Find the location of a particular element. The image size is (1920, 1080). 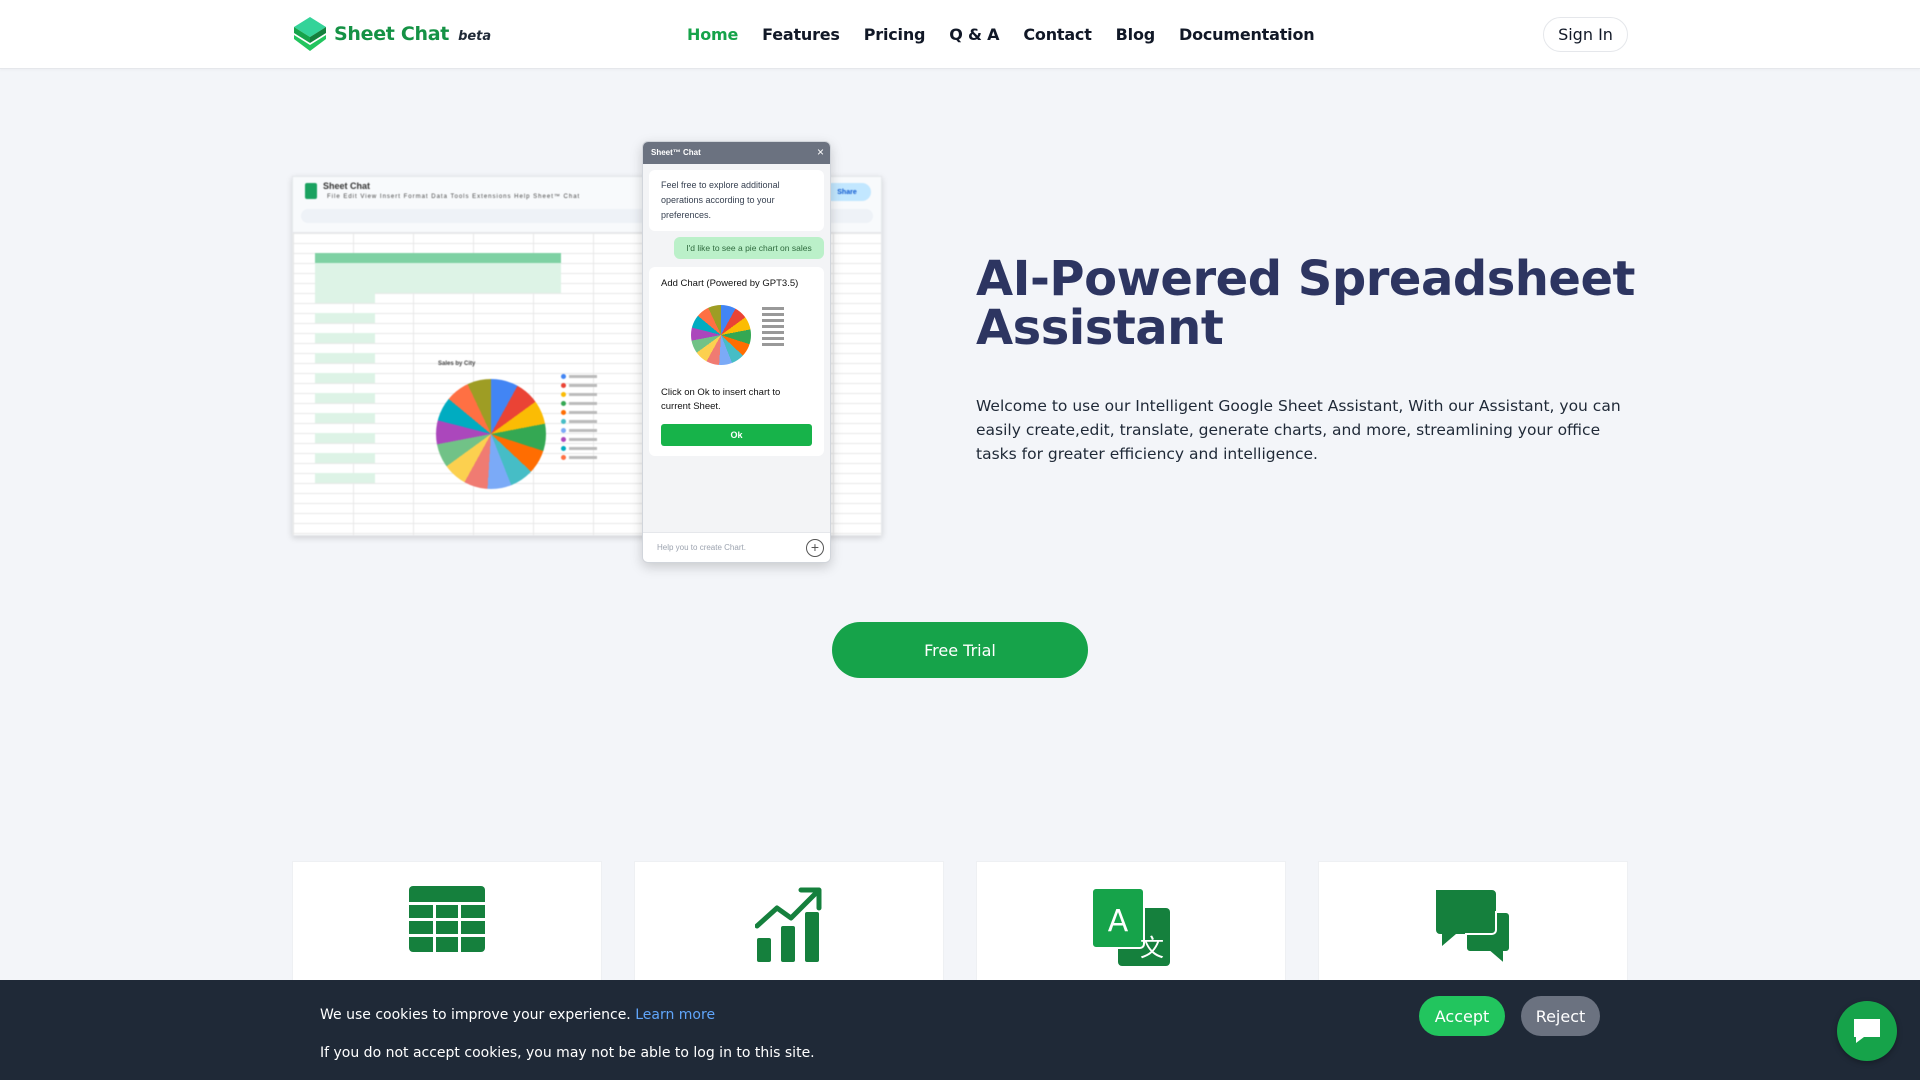

svg-text: 文 is located at coordinates (1152, 948).